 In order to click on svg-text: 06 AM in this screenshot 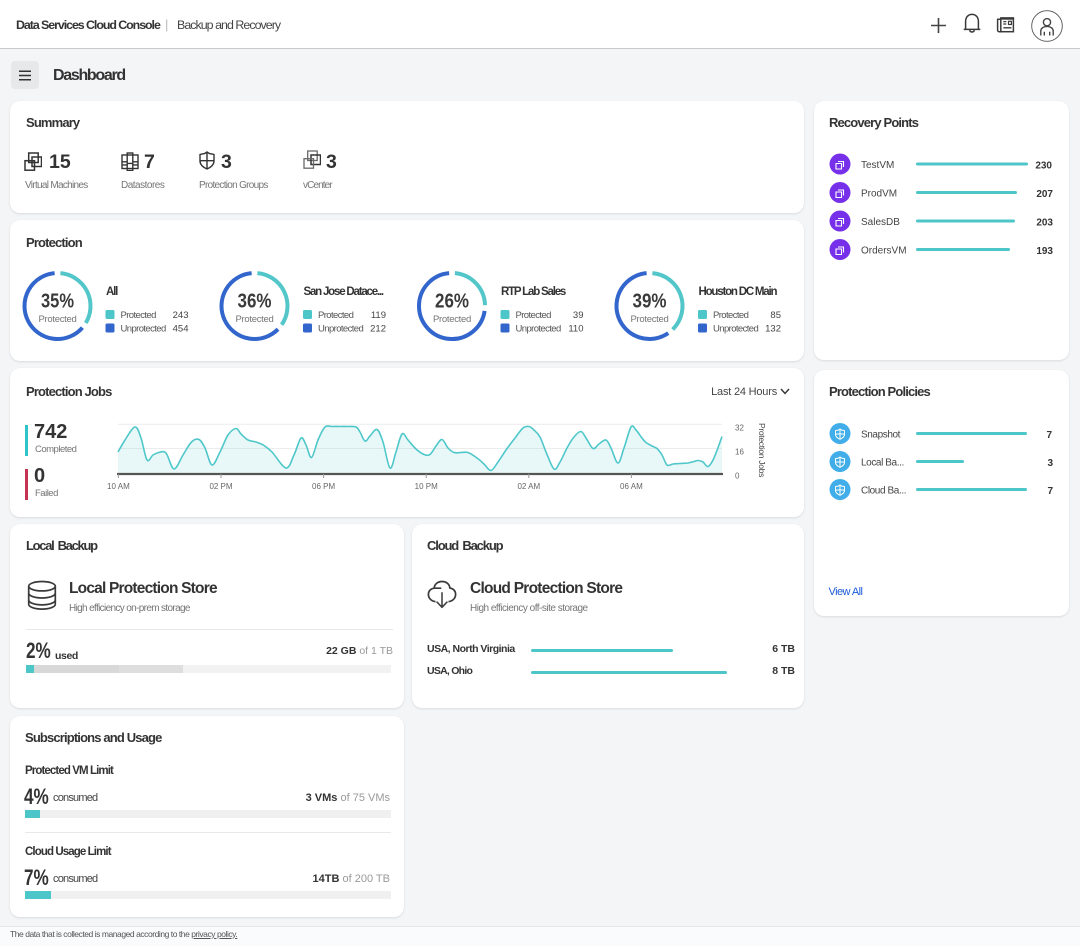, I will do `click(631, 486)`.